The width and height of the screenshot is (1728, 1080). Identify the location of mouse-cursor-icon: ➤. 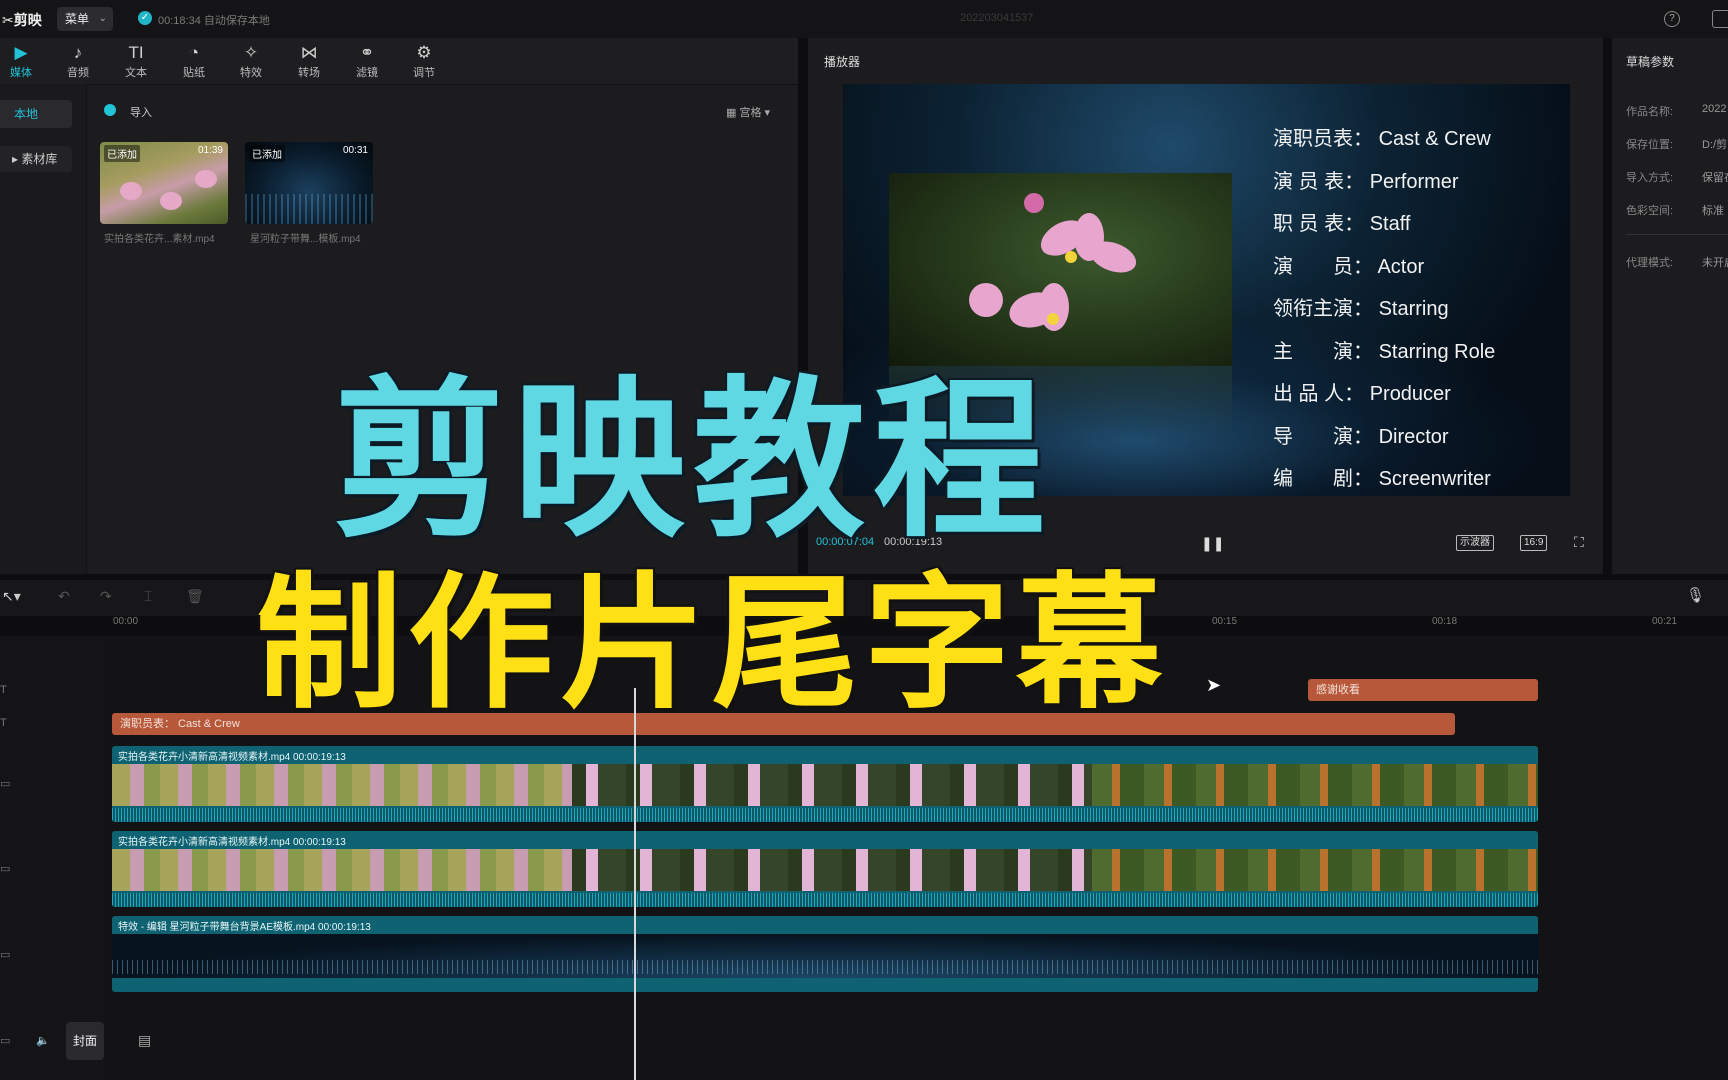
(1214, 685).